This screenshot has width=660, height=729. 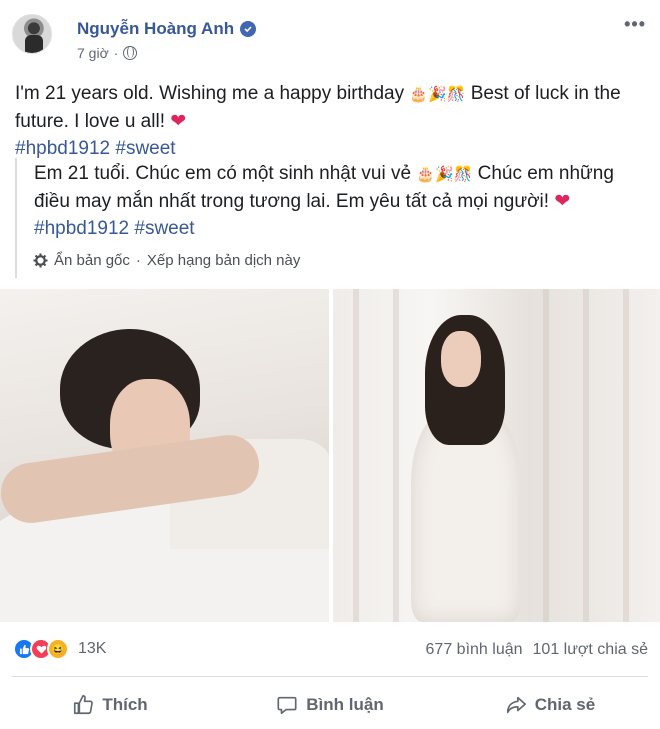 I want to click on post-time: 7 giờ, so click(x=93, y=53).